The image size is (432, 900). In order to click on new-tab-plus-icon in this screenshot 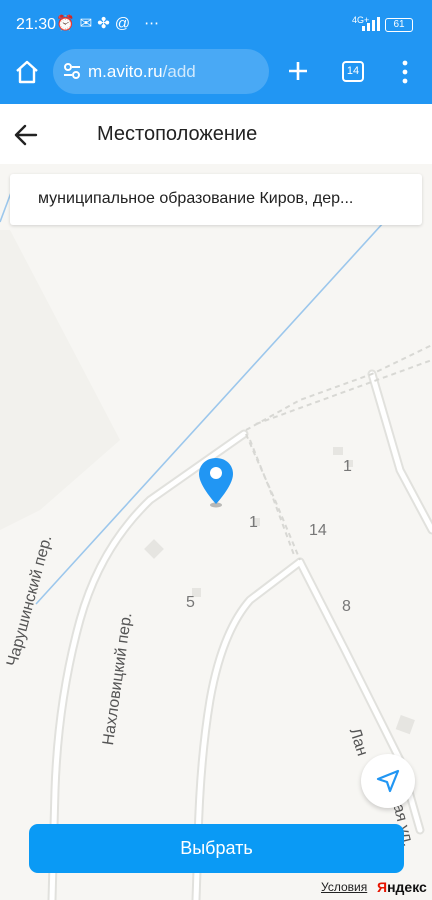, I will do `click(298, 71)`.